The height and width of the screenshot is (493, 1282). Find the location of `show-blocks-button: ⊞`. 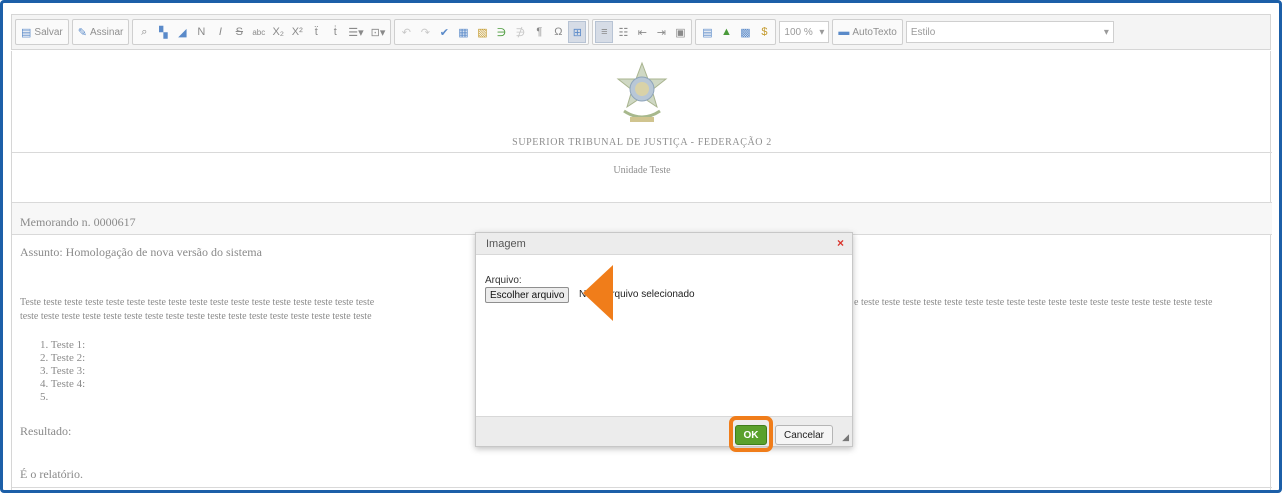

show-blocks-button: ⊞ is located at coordinates (577, 32).